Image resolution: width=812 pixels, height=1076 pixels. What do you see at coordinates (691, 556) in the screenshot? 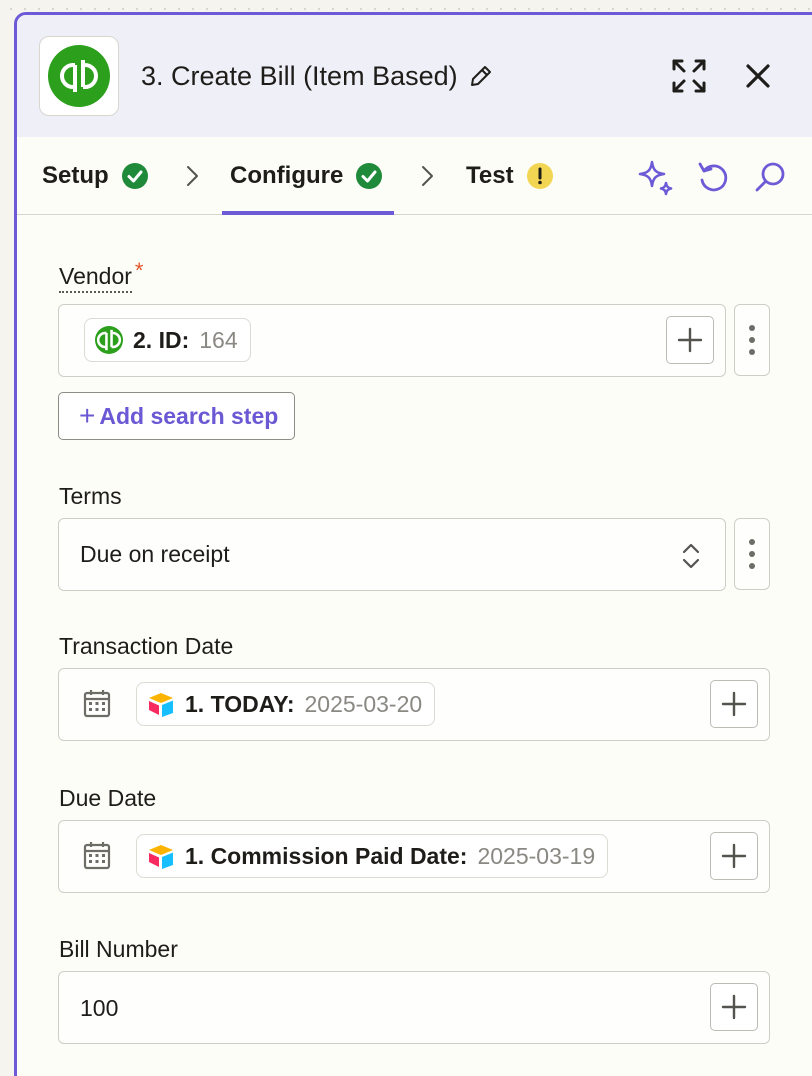
I see `select-updown-icon` at bounding box center [691, 556].